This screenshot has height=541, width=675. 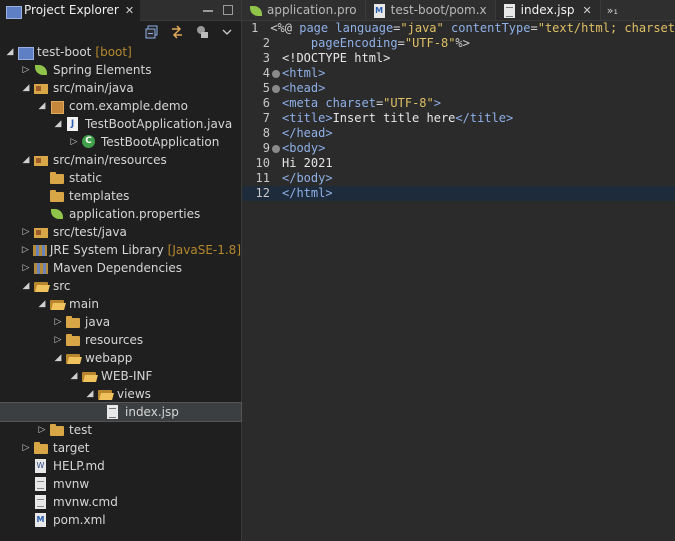 I want to click on tab-application-properties: application.pro, so click(x=304, y=10).